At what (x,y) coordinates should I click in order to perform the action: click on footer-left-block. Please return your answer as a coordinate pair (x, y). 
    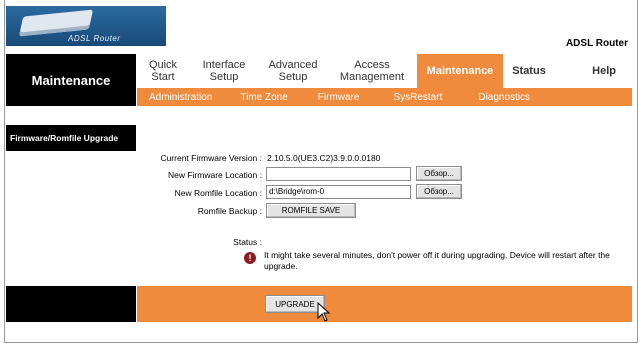
    Looking at the image, I should click on (71, 304).